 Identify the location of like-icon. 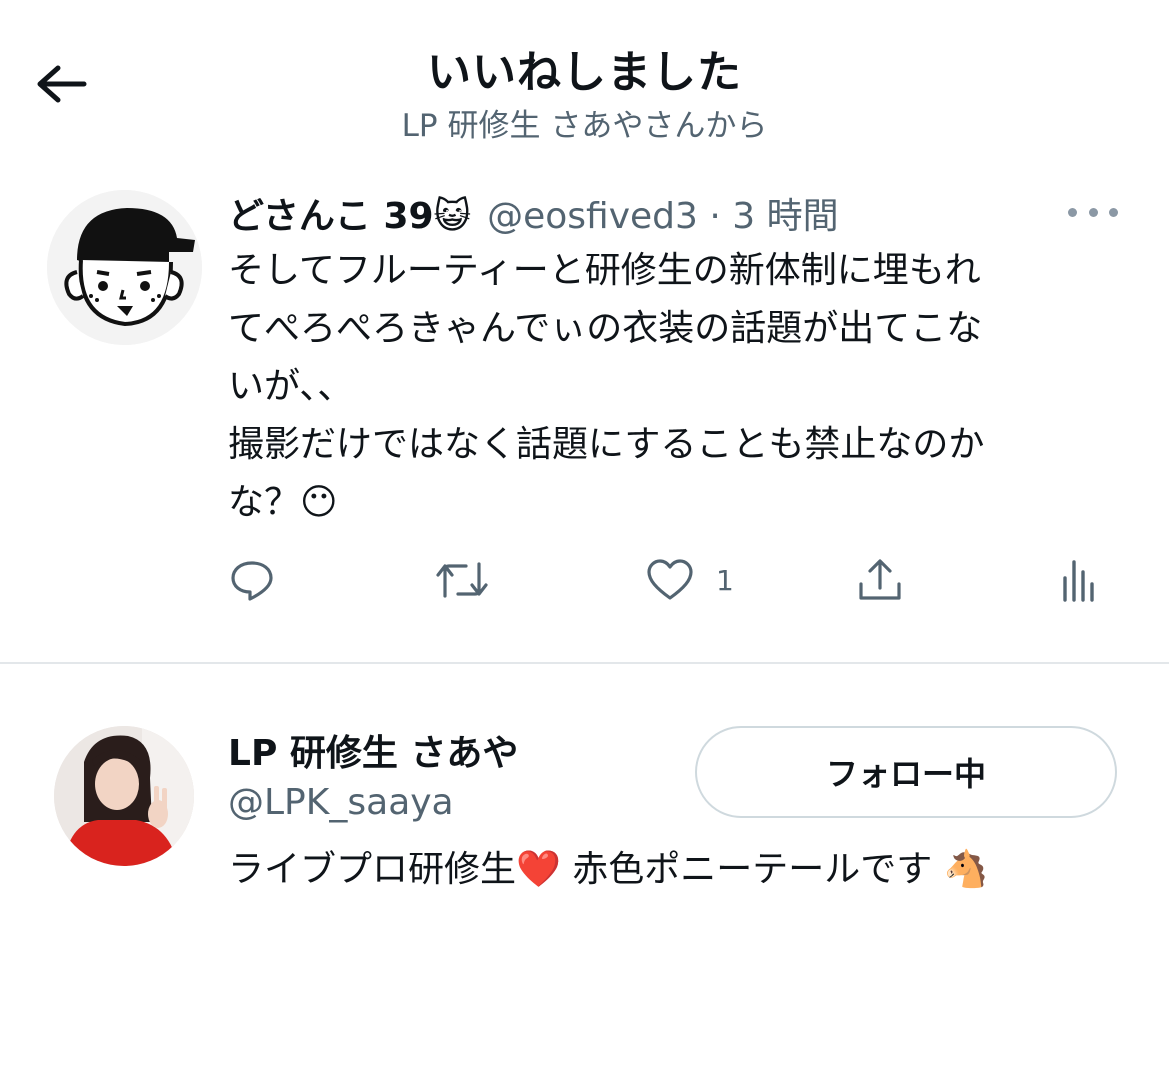
(670, 579).